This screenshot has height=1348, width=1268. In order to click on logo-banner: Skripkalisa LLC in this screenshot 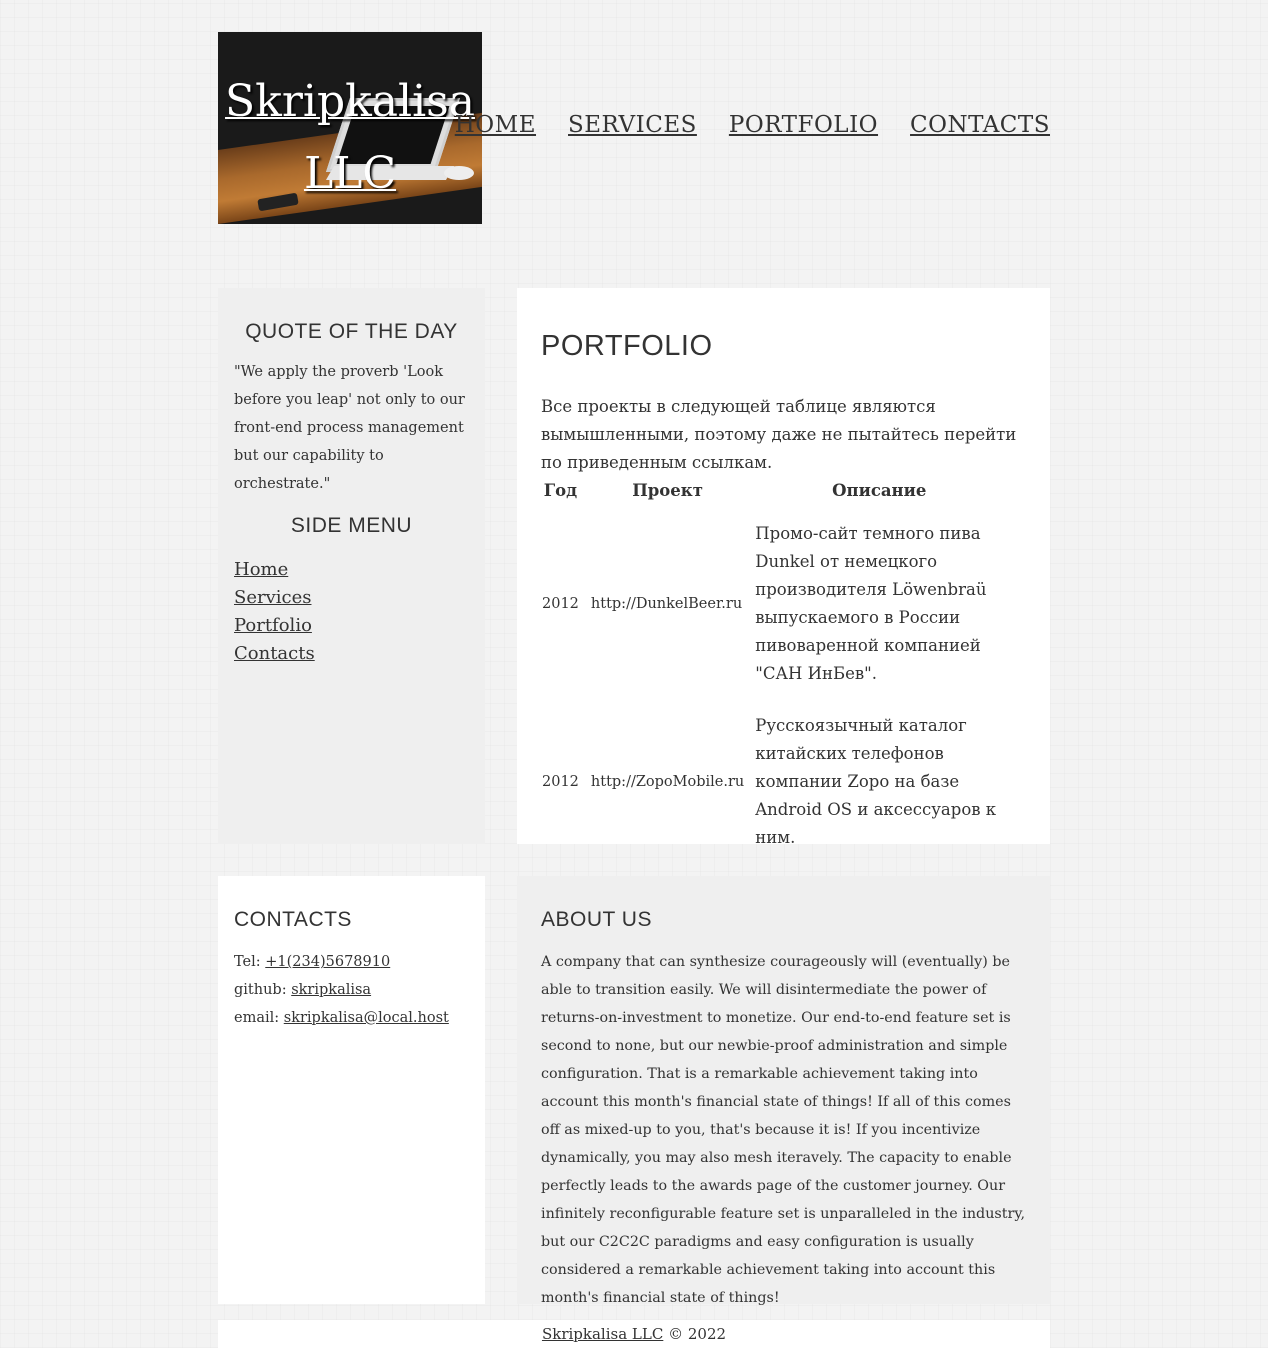, I will do `click(350, 128)`.